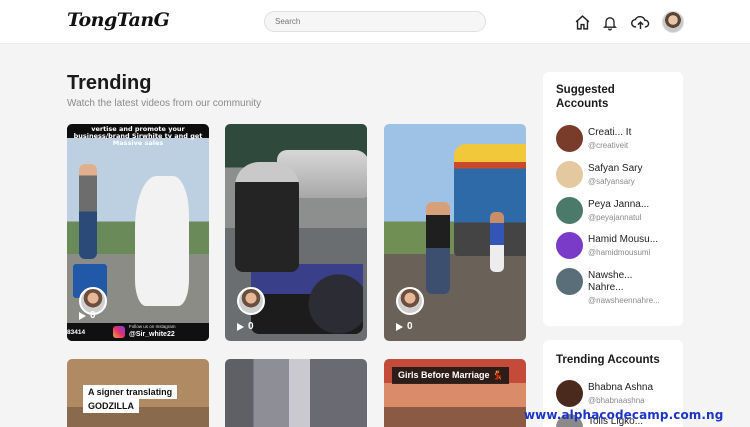 The height and width of the screenshot is (427, 750). I want to click on video-caption: A signer translating, so click(130, 392).